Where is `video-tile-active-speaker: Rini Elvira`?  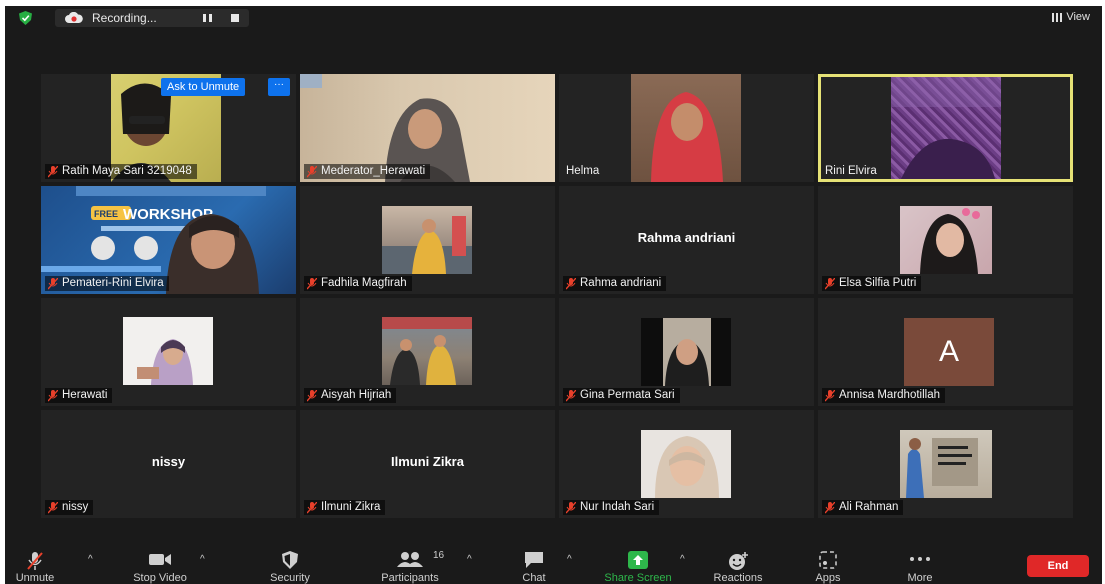 video-tile-active-speaker: Rini Elvira is located at coordinates (945, 128).